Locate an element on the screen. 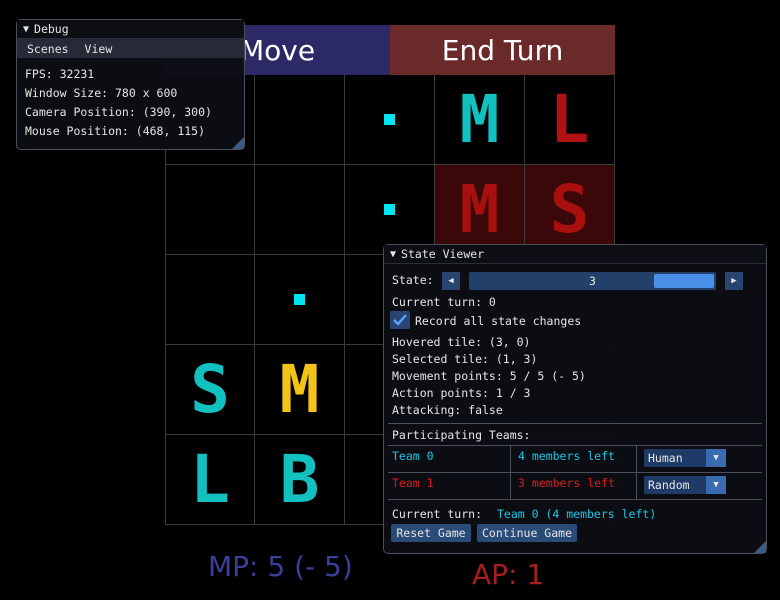 The height and width of the screenshot is (600, 780). record-label: Record all state changes is located at coordinates (498, 321).